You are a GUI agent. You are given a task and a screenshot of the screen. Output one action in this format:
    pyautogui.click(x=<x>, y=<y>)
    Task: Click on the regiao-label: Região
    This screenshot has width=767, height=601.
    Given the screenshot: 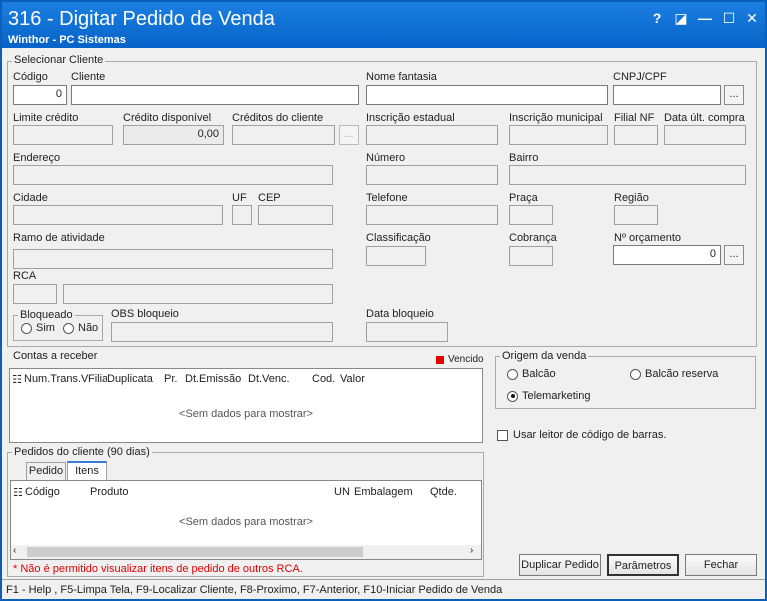 What is the action you would take?
    pyautogui.click(x=631, y=198)
    